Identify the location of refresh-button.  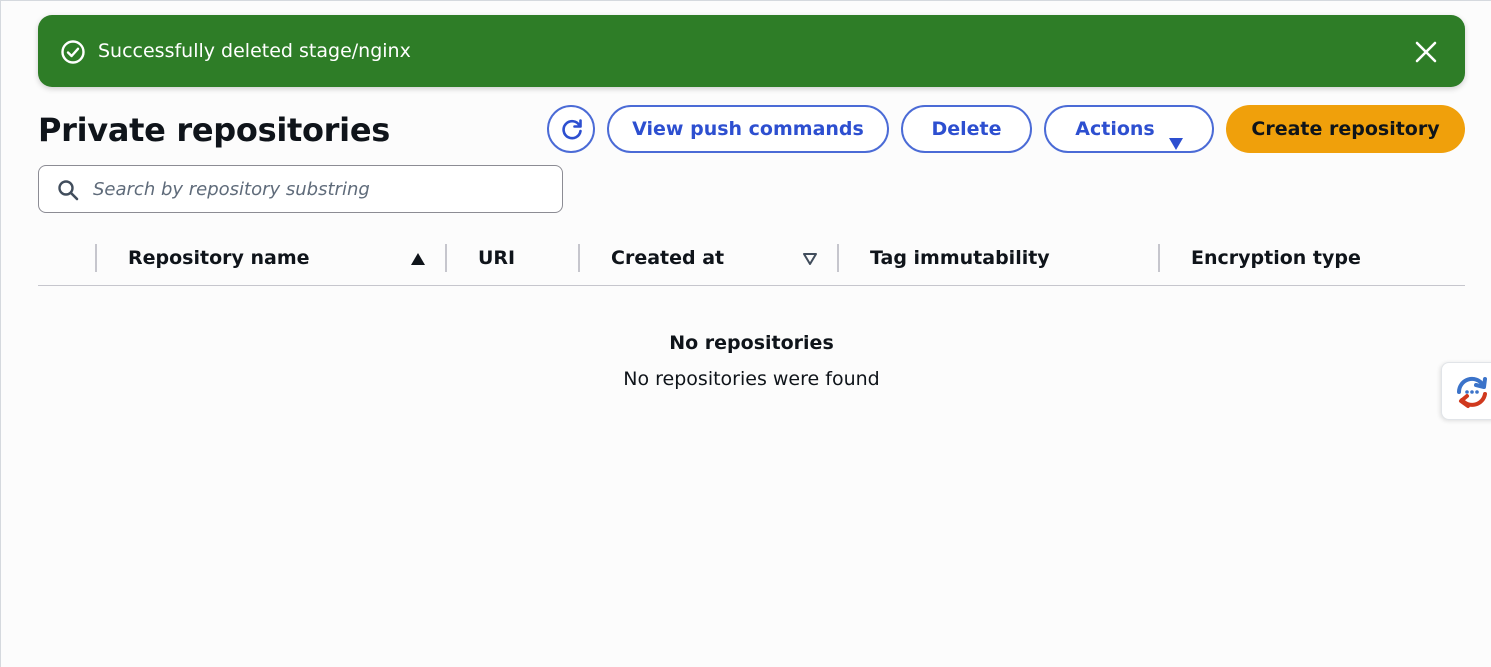
(571, 129).